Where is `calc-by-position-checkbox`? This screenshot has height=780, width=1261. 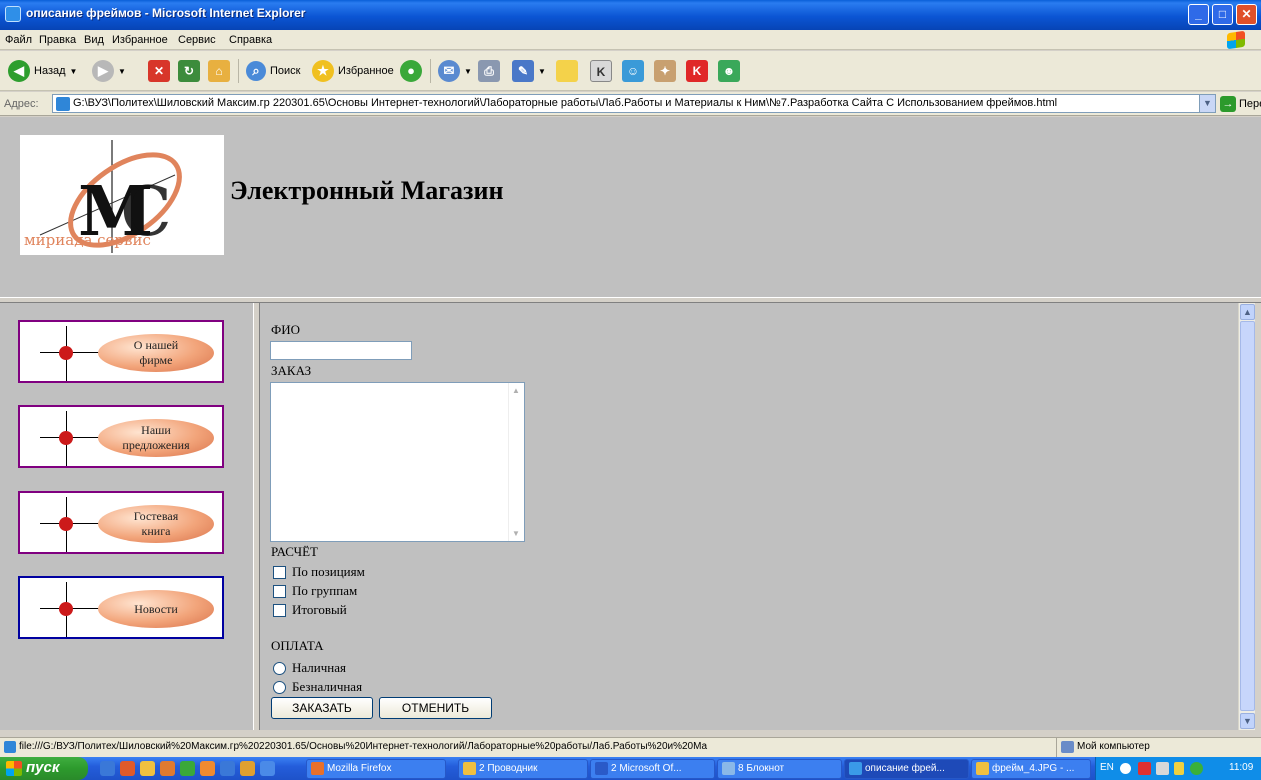 calc-by-position-checkbox is located at coordinates (279, 572).